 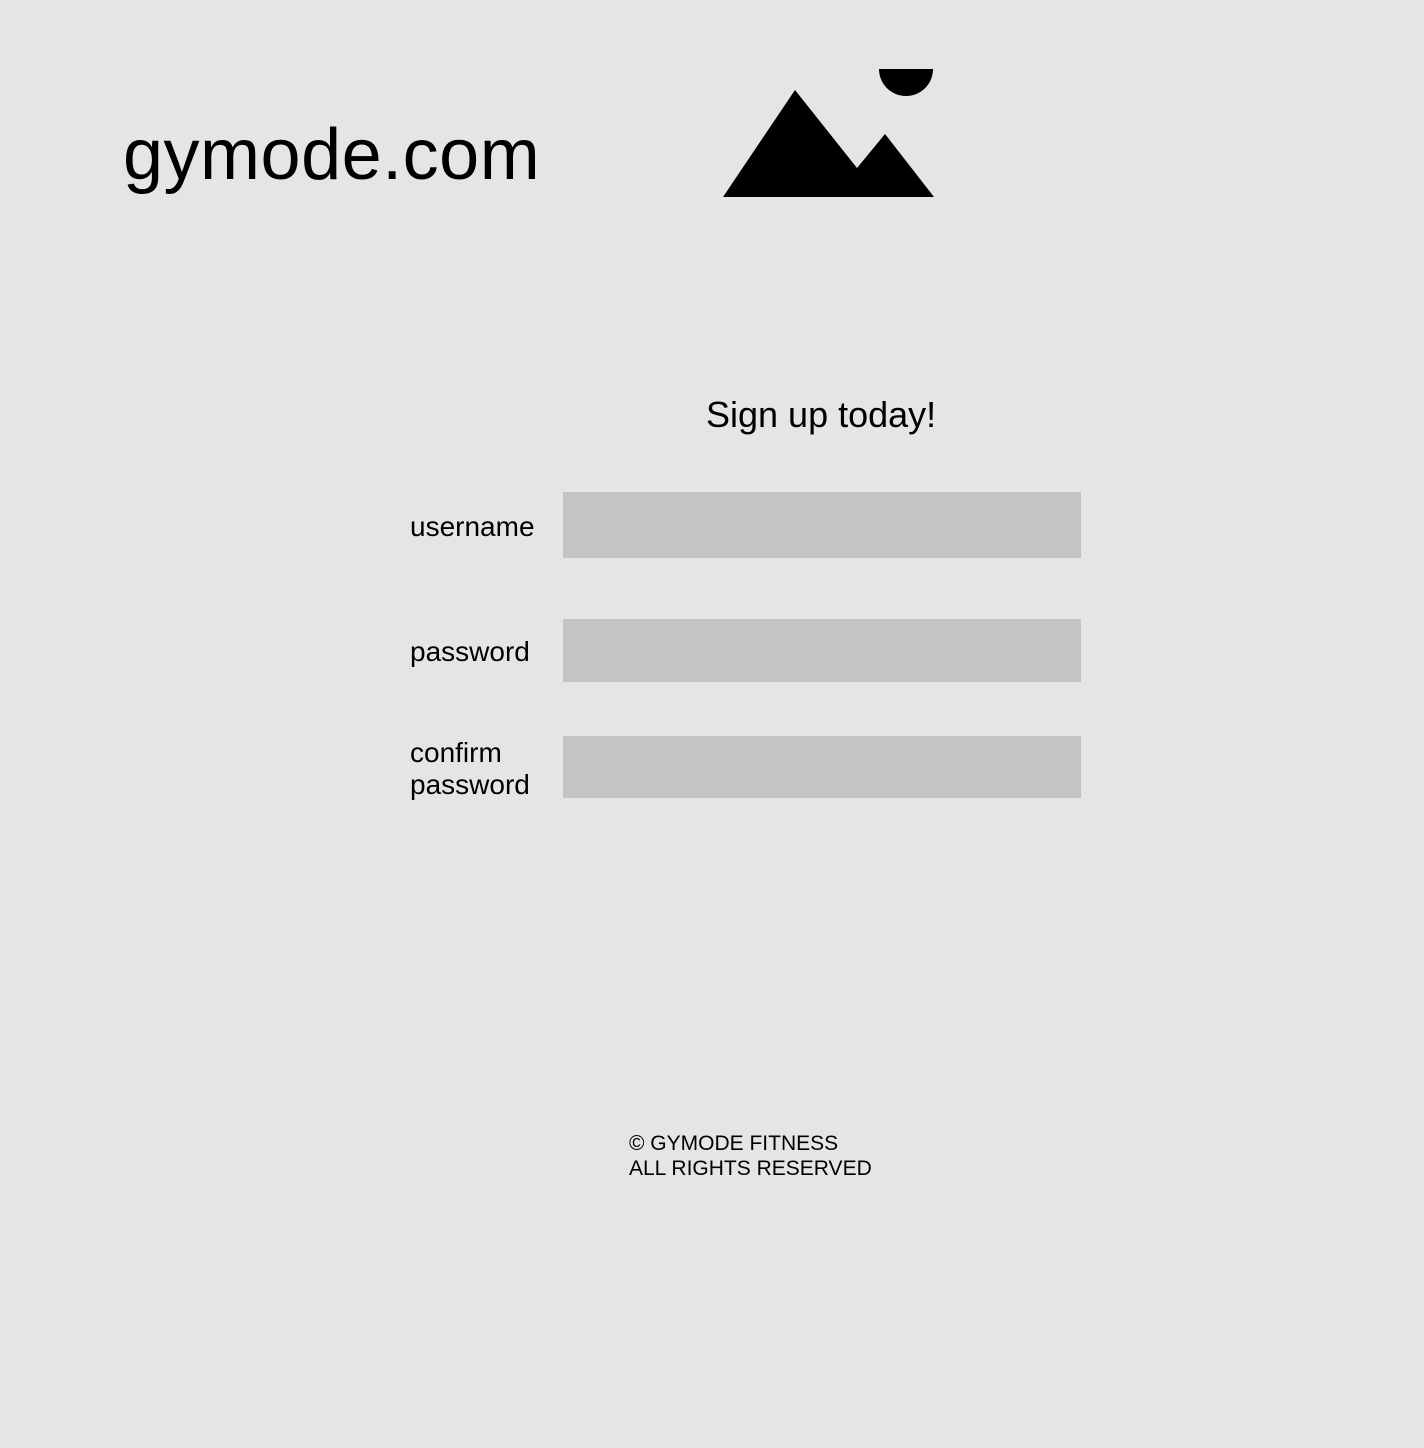 What do you see at coordinates (456, 752) in the screenshot?
I see `confirm-password-label-line1: confirm` at bounding box center [456, 752].